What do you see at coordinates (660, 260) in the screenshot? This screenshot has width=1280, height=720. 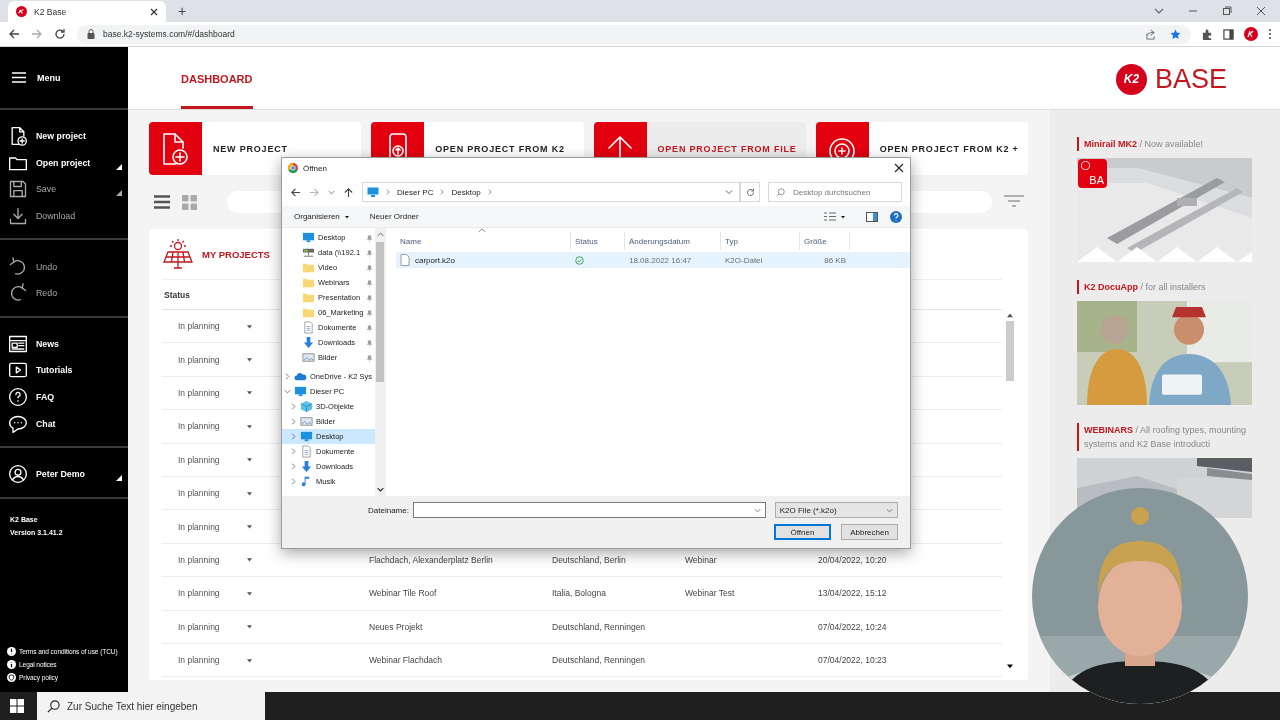 I see `date-text: 18.08.2022 16:47` at bounding box center [660, 260].